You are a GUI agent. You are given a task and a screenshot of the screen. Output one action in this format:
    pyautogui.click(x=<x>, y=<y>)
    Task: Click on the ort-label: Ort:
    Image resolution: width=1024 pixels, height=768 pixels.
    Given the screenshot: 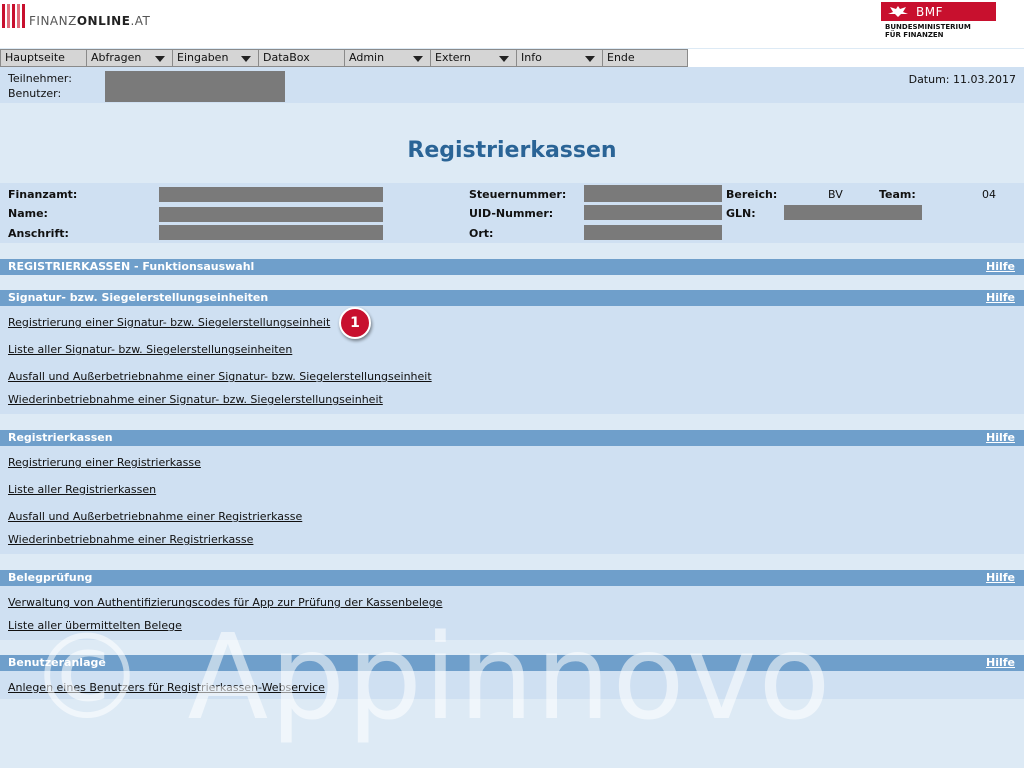 What is the action you would take?
    pyautogui.click(x=481, y=233)
    